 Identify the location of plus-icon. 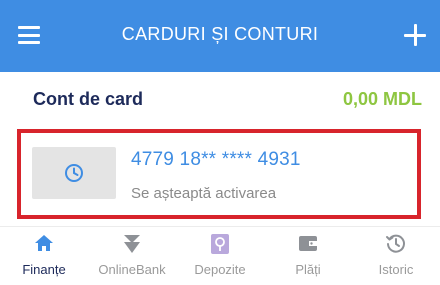
(415, 35).